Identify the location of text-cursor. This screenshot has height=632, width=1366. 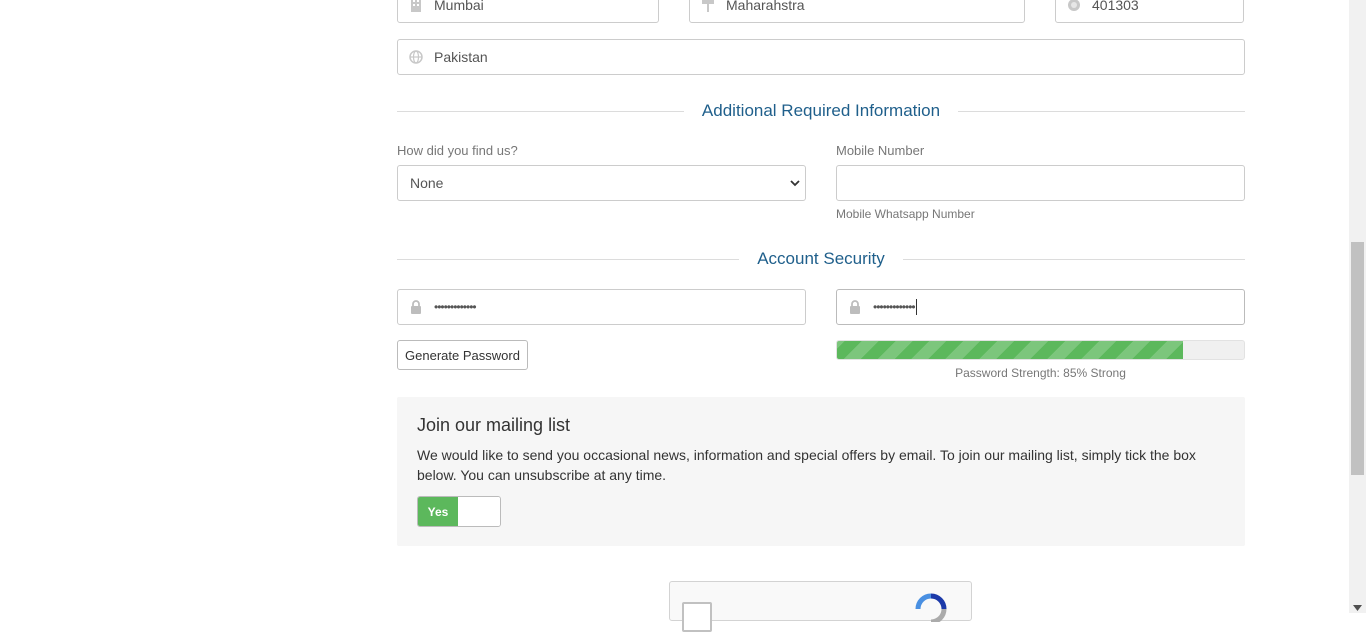
(916, 307).